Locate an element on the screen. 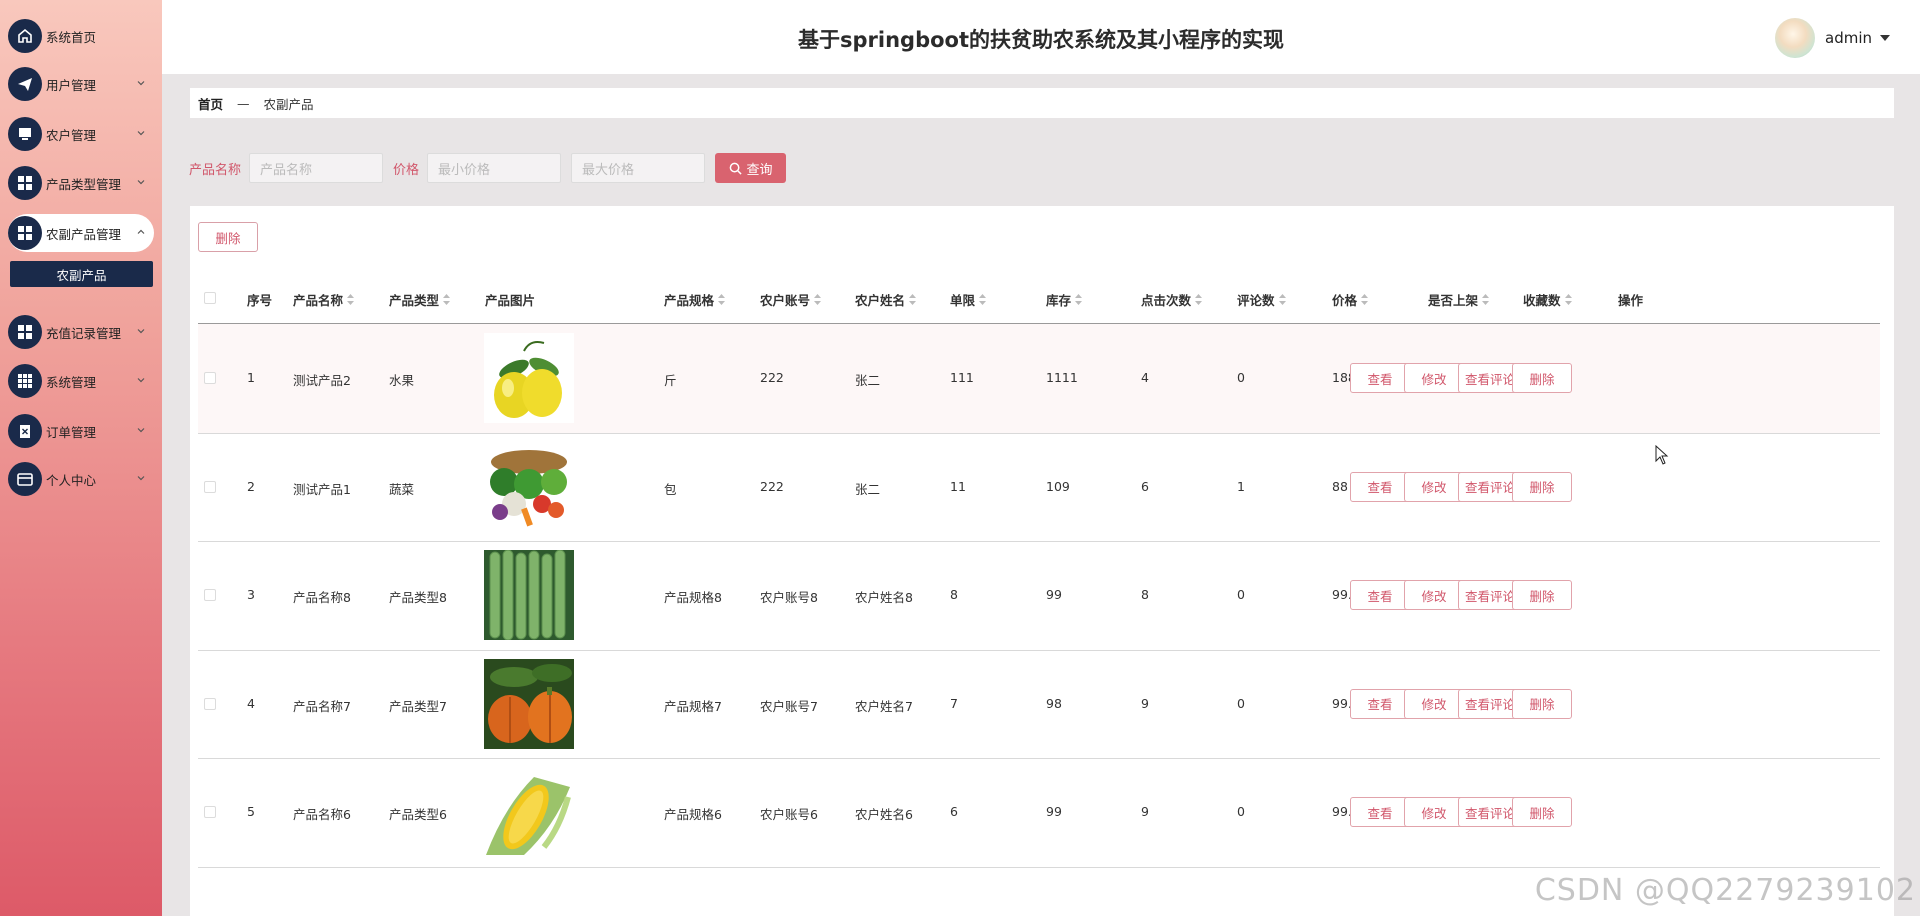 This screenshot has height=916, width=1920. max-price-input: 最大价格 is located at coordinates (638, 168).